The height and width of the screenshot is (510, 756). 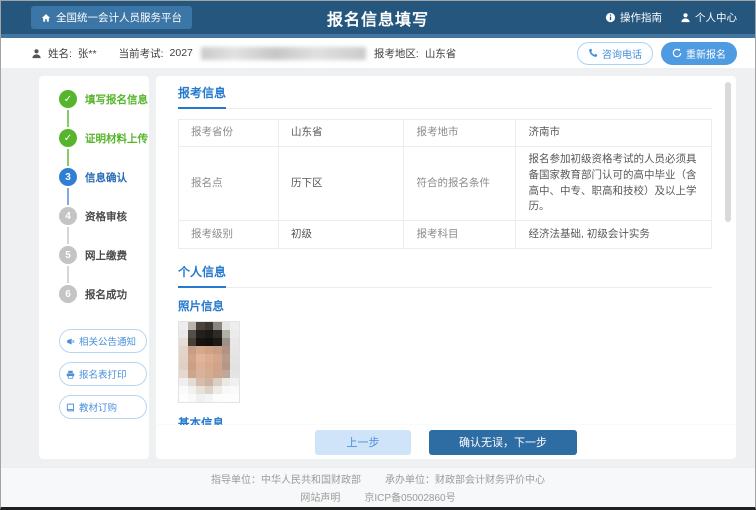 I want to click on top-header: 全国统一会计人员服务平台 报名信息填写 操作指南 个人中心, so click(x=378, y=17).